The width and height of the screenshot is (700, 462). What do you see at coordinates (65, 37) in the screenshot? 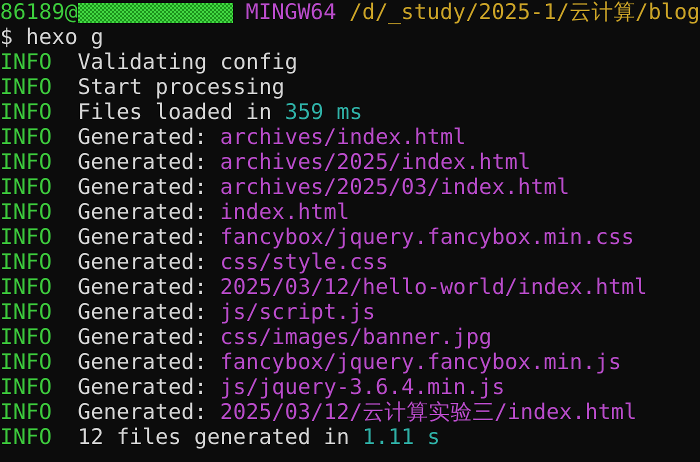
I see `command-text: hexo g` at bounding box center [65, 37].